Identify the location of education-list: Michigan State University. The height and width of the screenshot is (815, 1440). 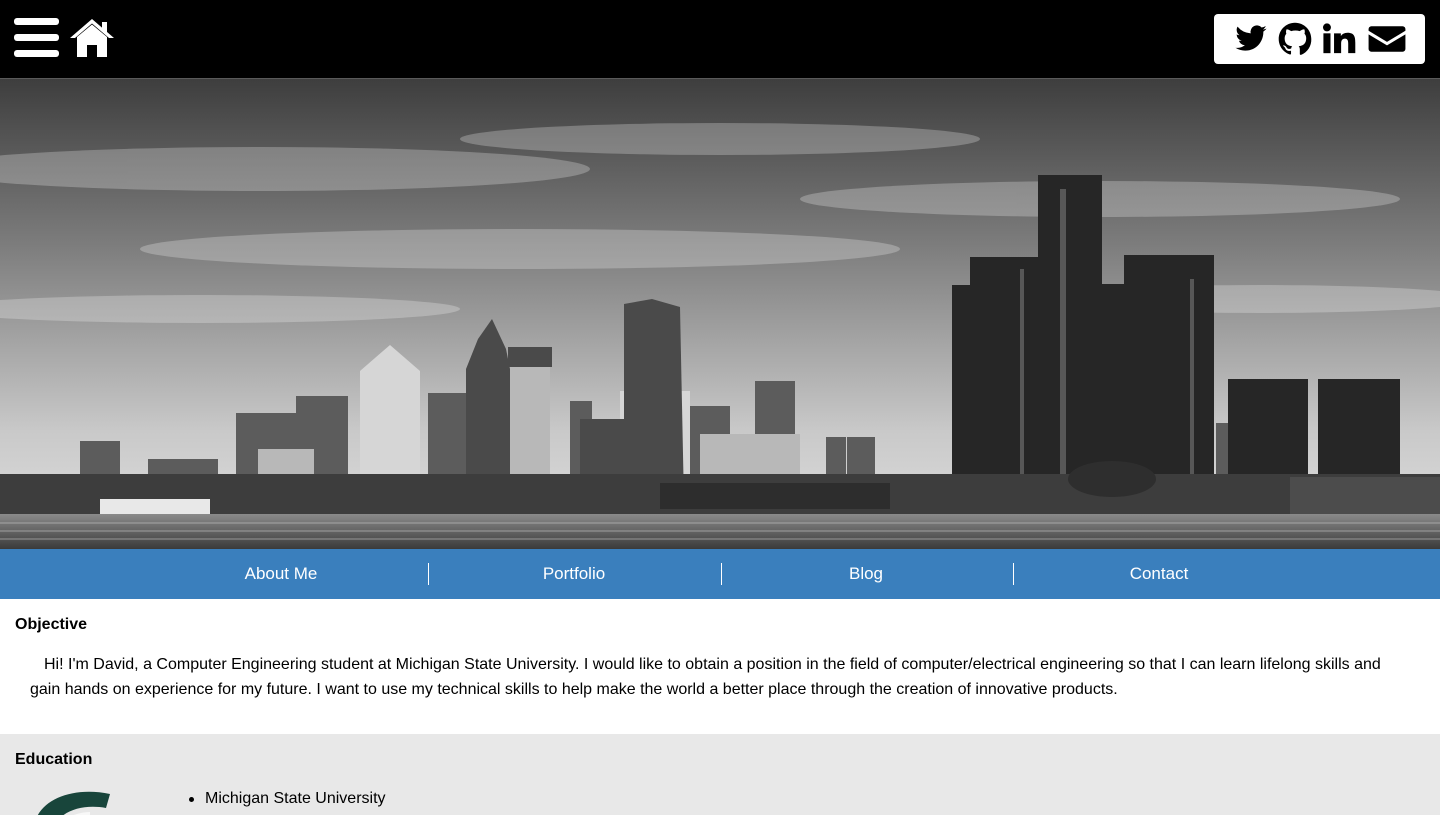
(287, 799).